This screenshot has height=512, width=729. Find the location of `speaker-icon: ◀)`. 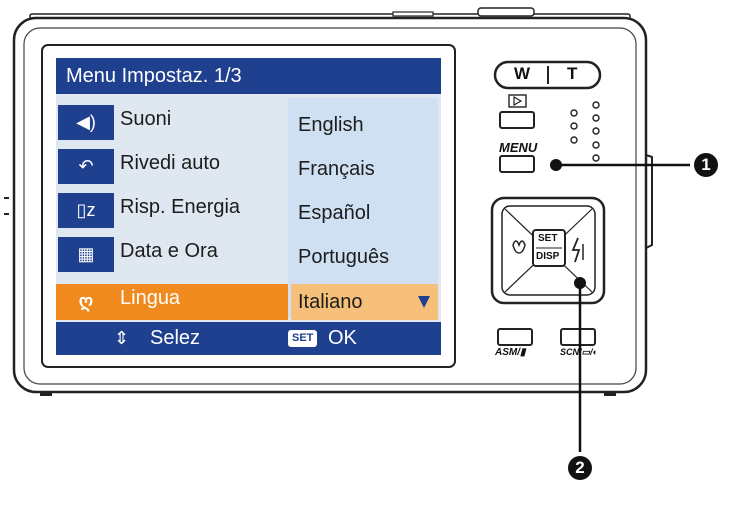

speaker-icon: ◀) is located at coordinates (86, 122).